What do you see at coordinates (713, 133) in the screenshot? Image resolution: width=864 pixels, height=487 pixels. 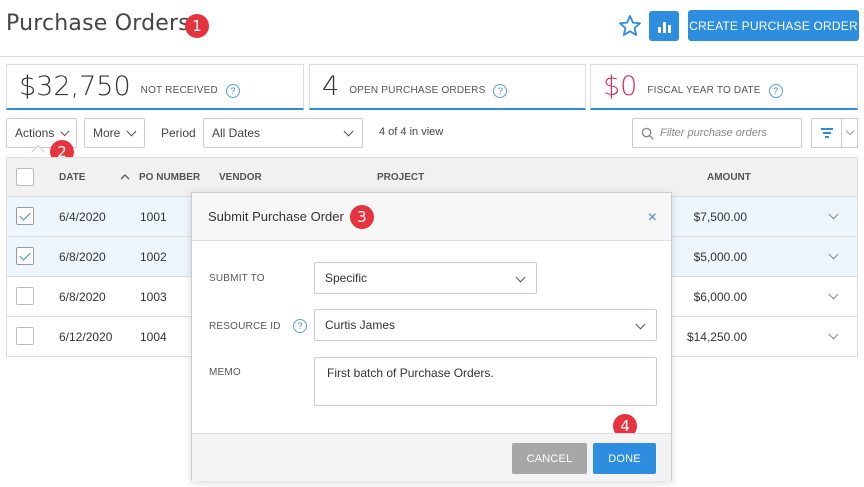 I see `filter-placeholder: Filter purchase orders` at bounding box center [713, 133].